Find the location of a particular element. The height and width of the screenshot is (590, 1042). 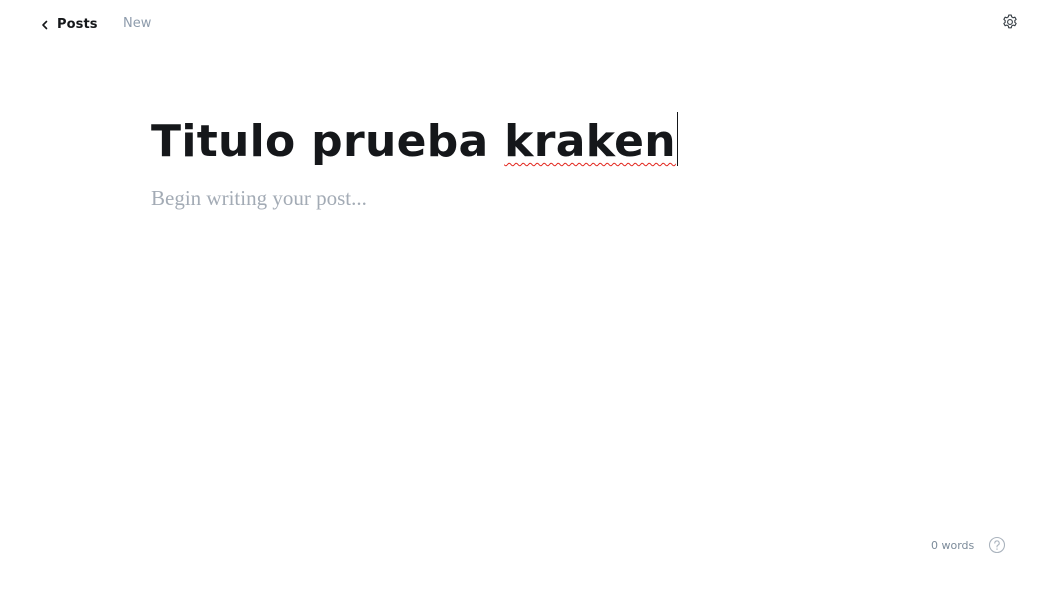

gear-icon is located at coordinates (1010, 24).